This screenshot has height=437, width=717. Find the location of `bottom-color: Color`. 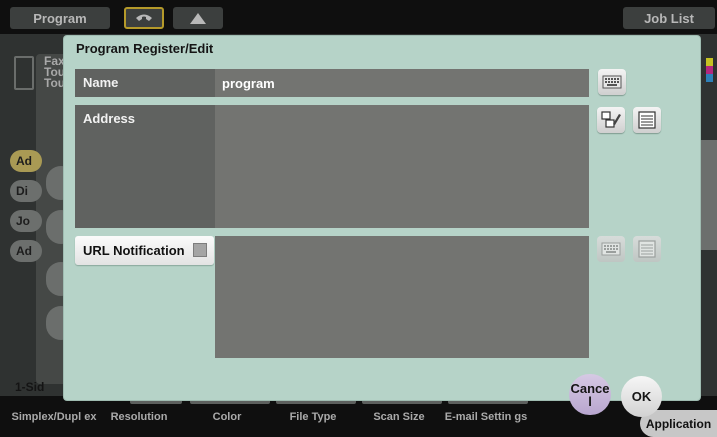

bottom-color: Color is located at coordinates (227, 417).